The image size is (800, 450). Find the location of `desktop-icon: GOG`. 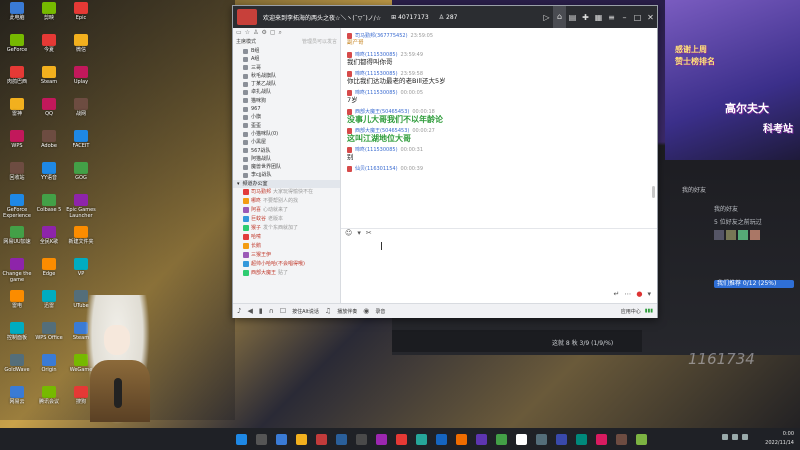

desktop-icon: GOG is located at coordinates (81, 175).